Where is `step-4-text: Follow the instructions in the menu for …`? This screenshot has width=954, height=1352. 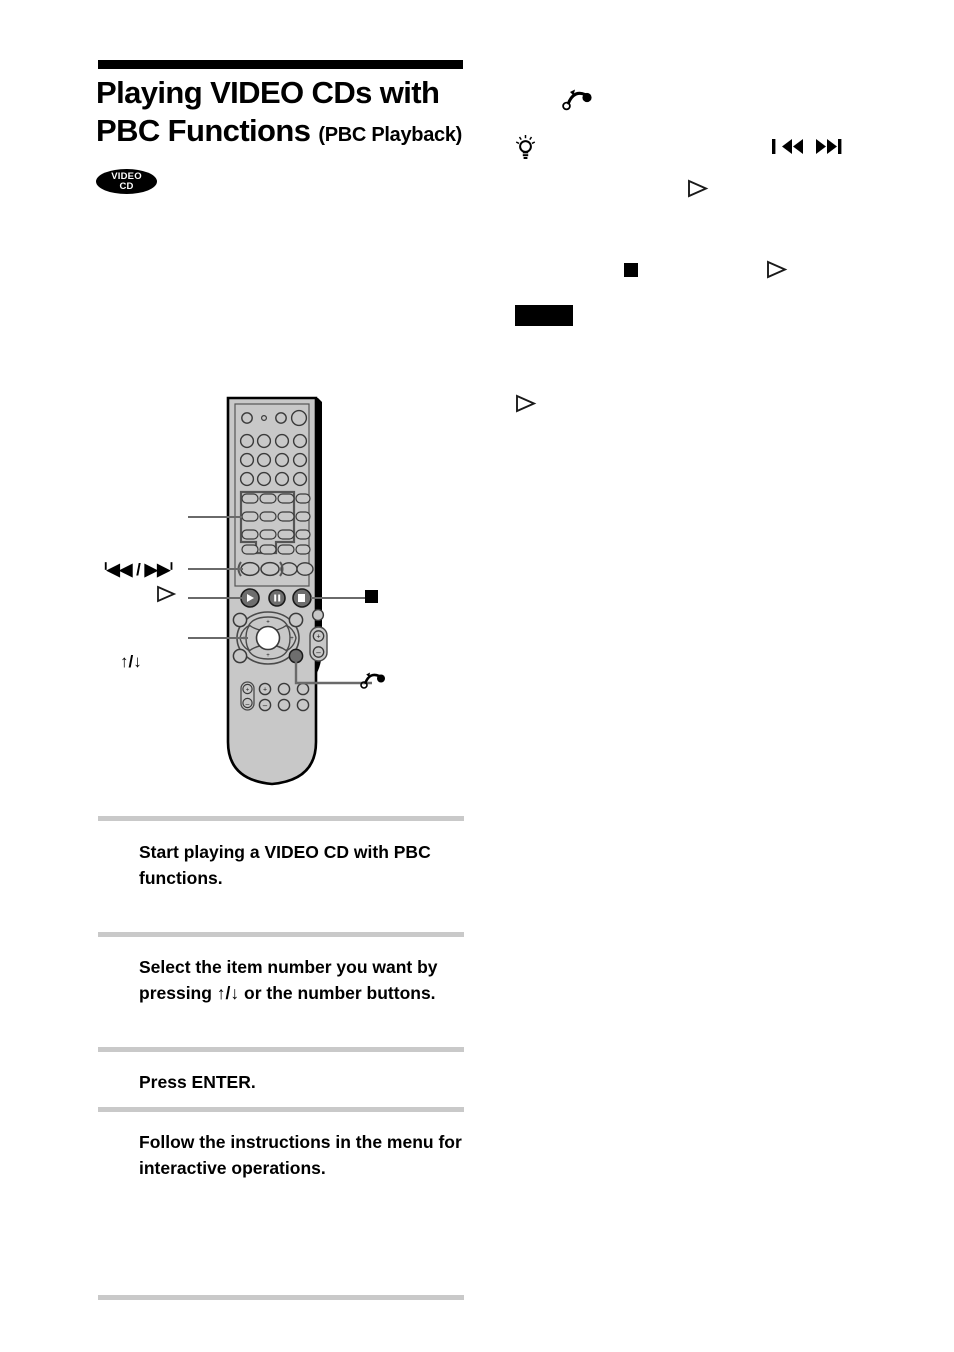
step-4-text: Follow the instructions in the menu for … is located at coordinates (300, 1155).